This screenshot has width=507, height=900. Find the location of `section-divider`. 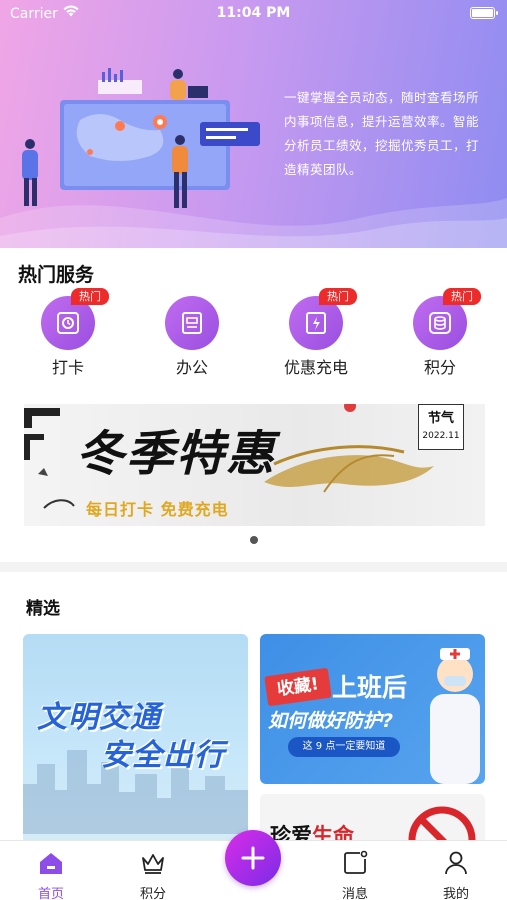

section-divider is located at coordinates (253, 567).